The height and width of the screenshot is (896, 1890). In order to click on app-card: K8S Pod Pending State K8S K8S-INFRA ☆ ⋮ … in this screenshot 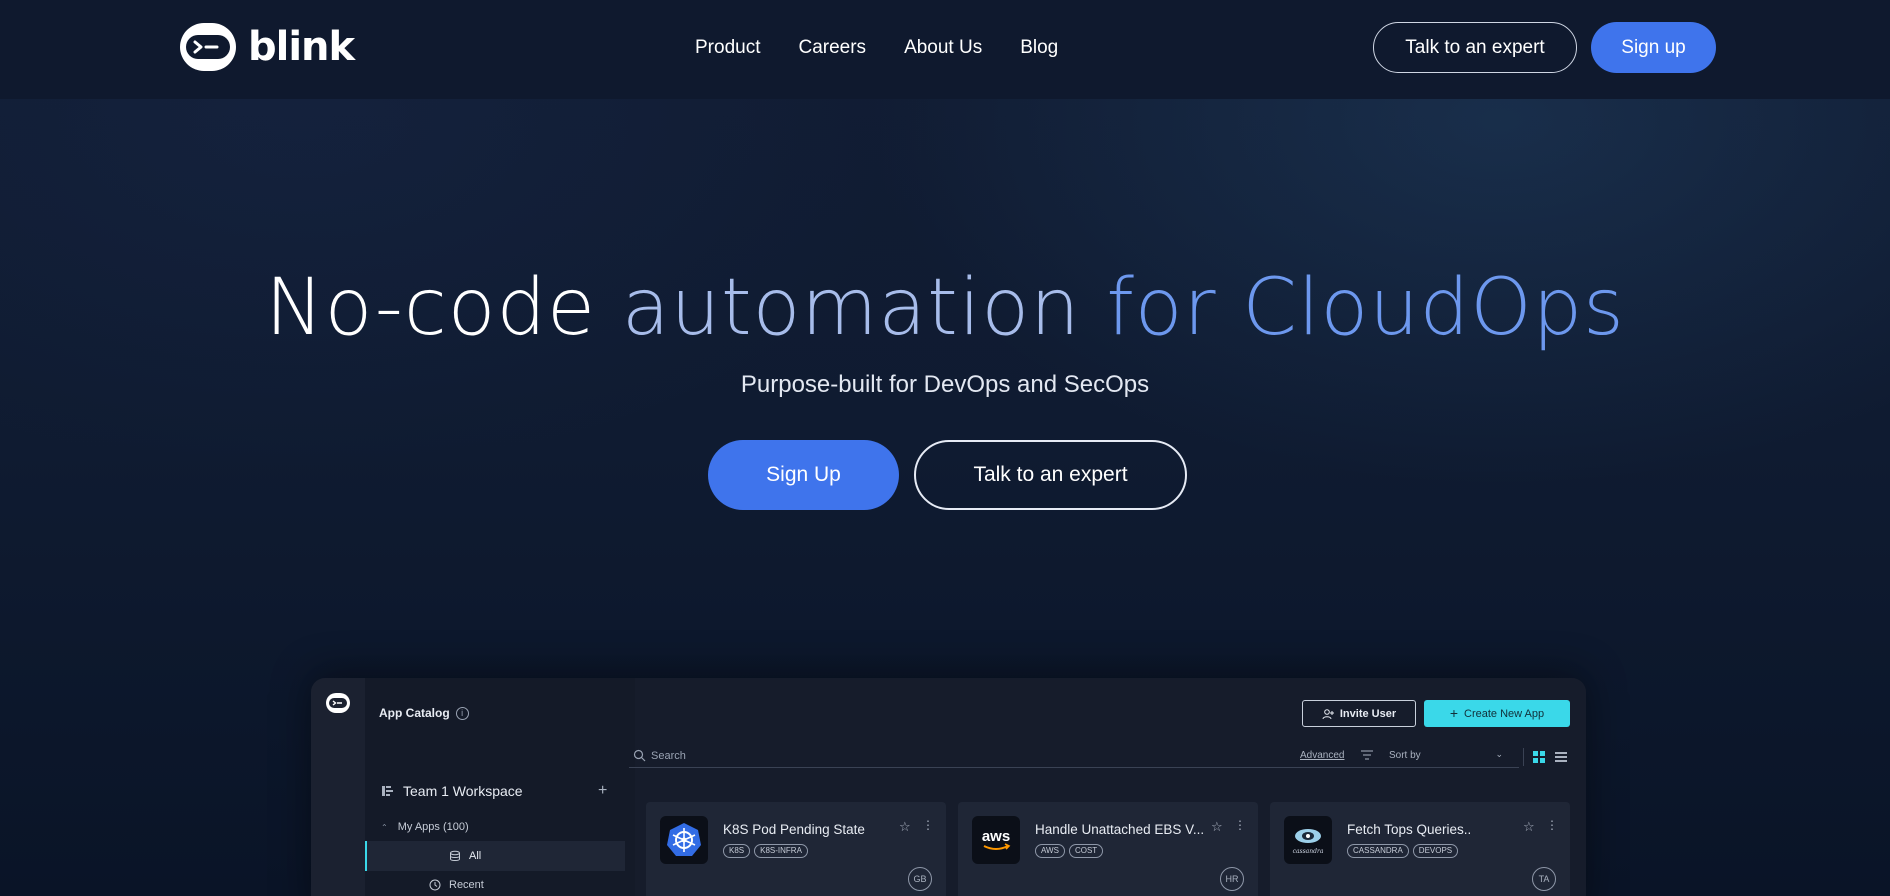, I will do `click(796, 849)`.